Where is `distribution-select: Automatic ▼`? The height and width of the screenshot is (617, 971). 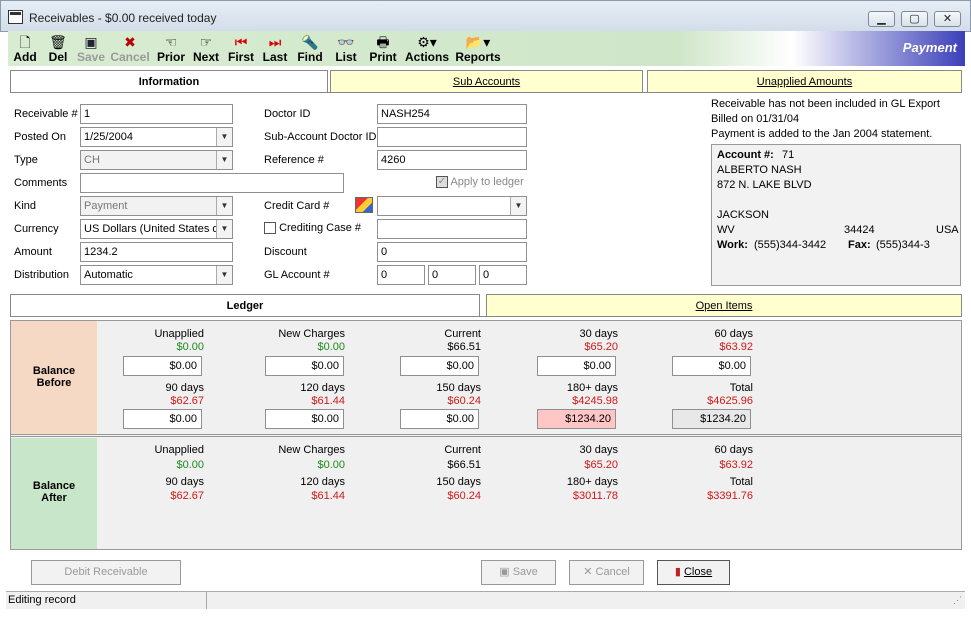 distribution-select: Automatic ▼ is located at coordinates (156, 275).